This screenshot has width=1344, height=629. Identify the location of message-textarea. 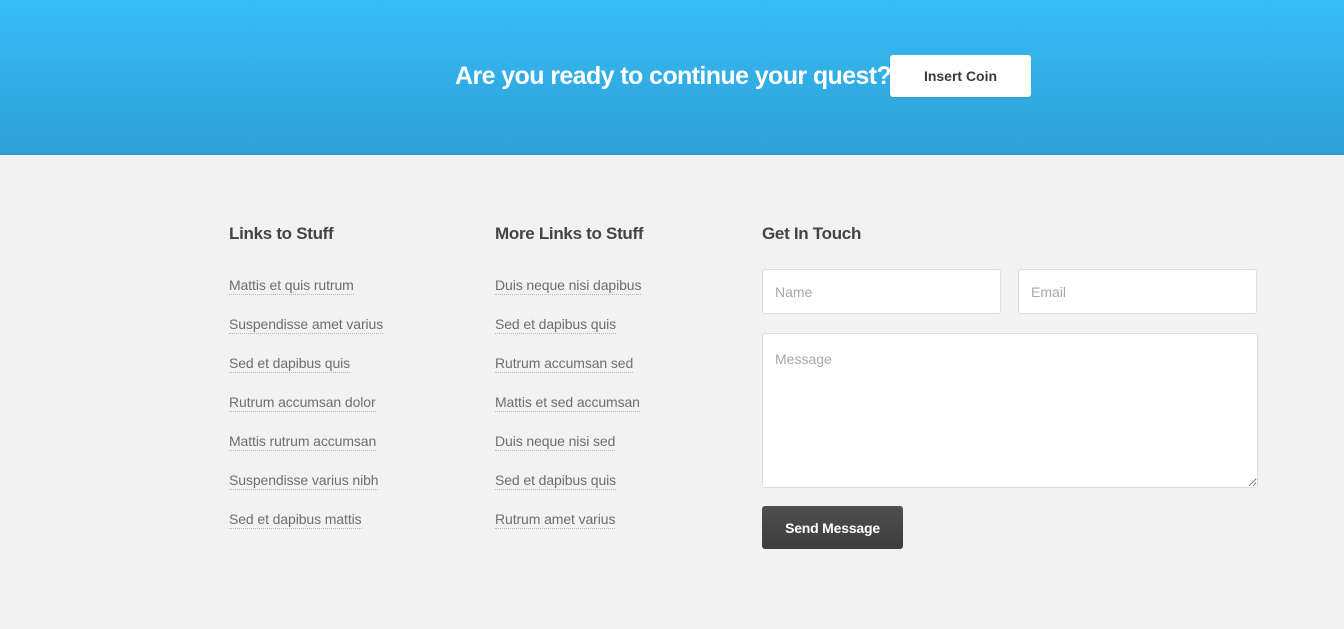
(1010, 410).